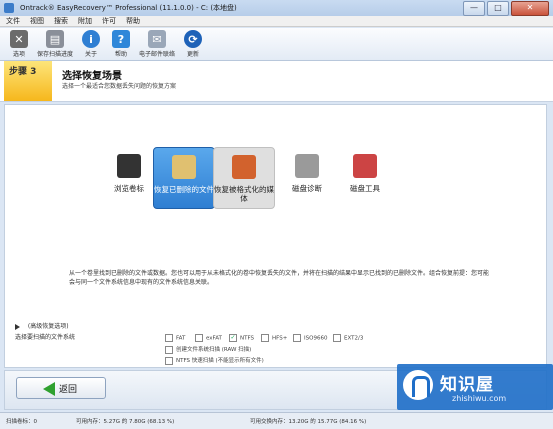  Describe the element at coordinates (109, 21) in the screenshot. I see `menu-license: 许可` at that location.